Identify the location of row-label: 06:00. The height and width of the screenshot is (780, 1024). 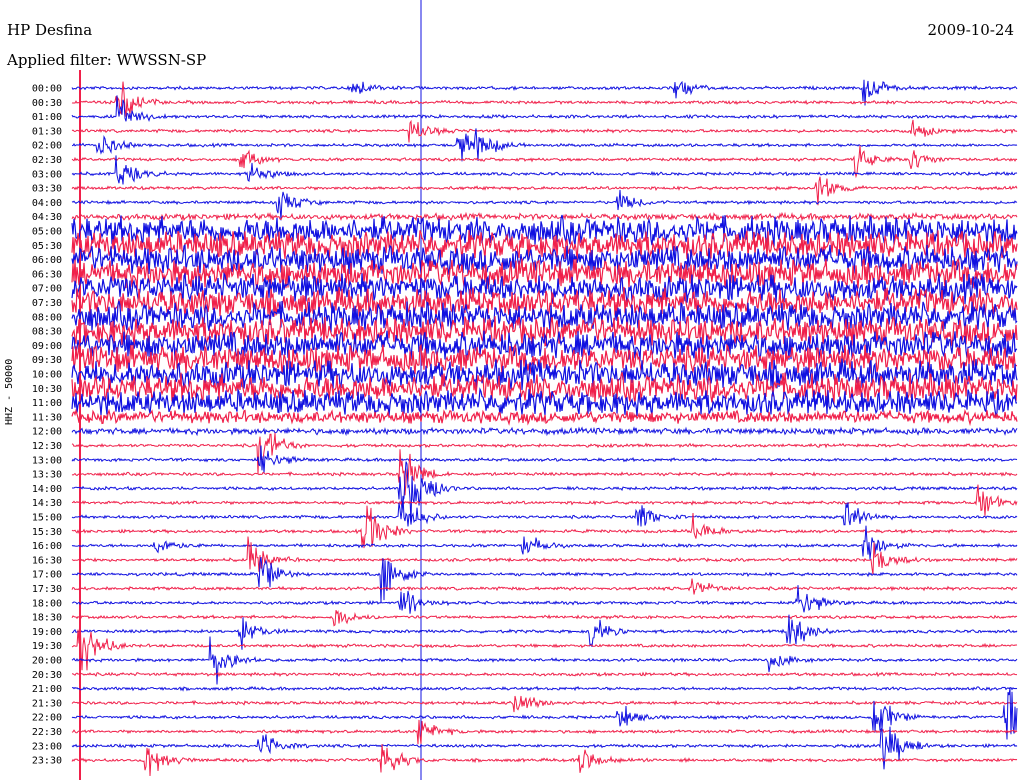
(47, 260).